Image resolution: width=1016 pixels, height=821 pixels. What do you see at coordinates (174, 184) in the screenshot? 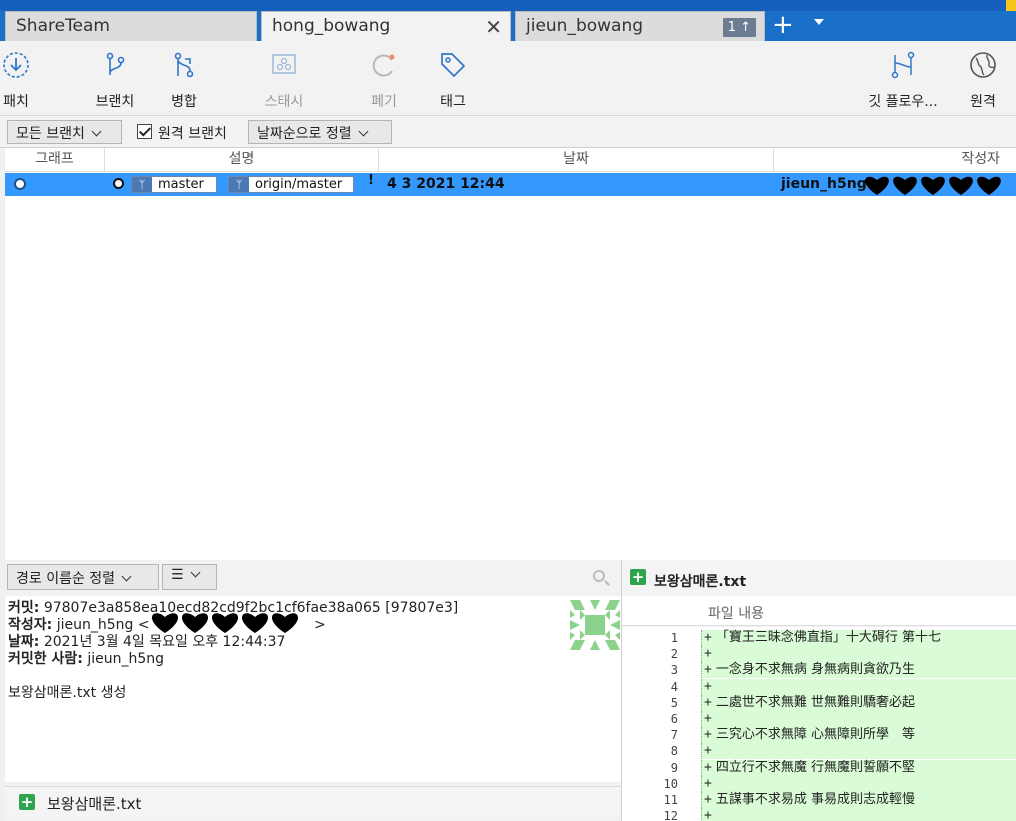
I see `branch-tag-master: ᛘ master` at bounding box center [174, 184].